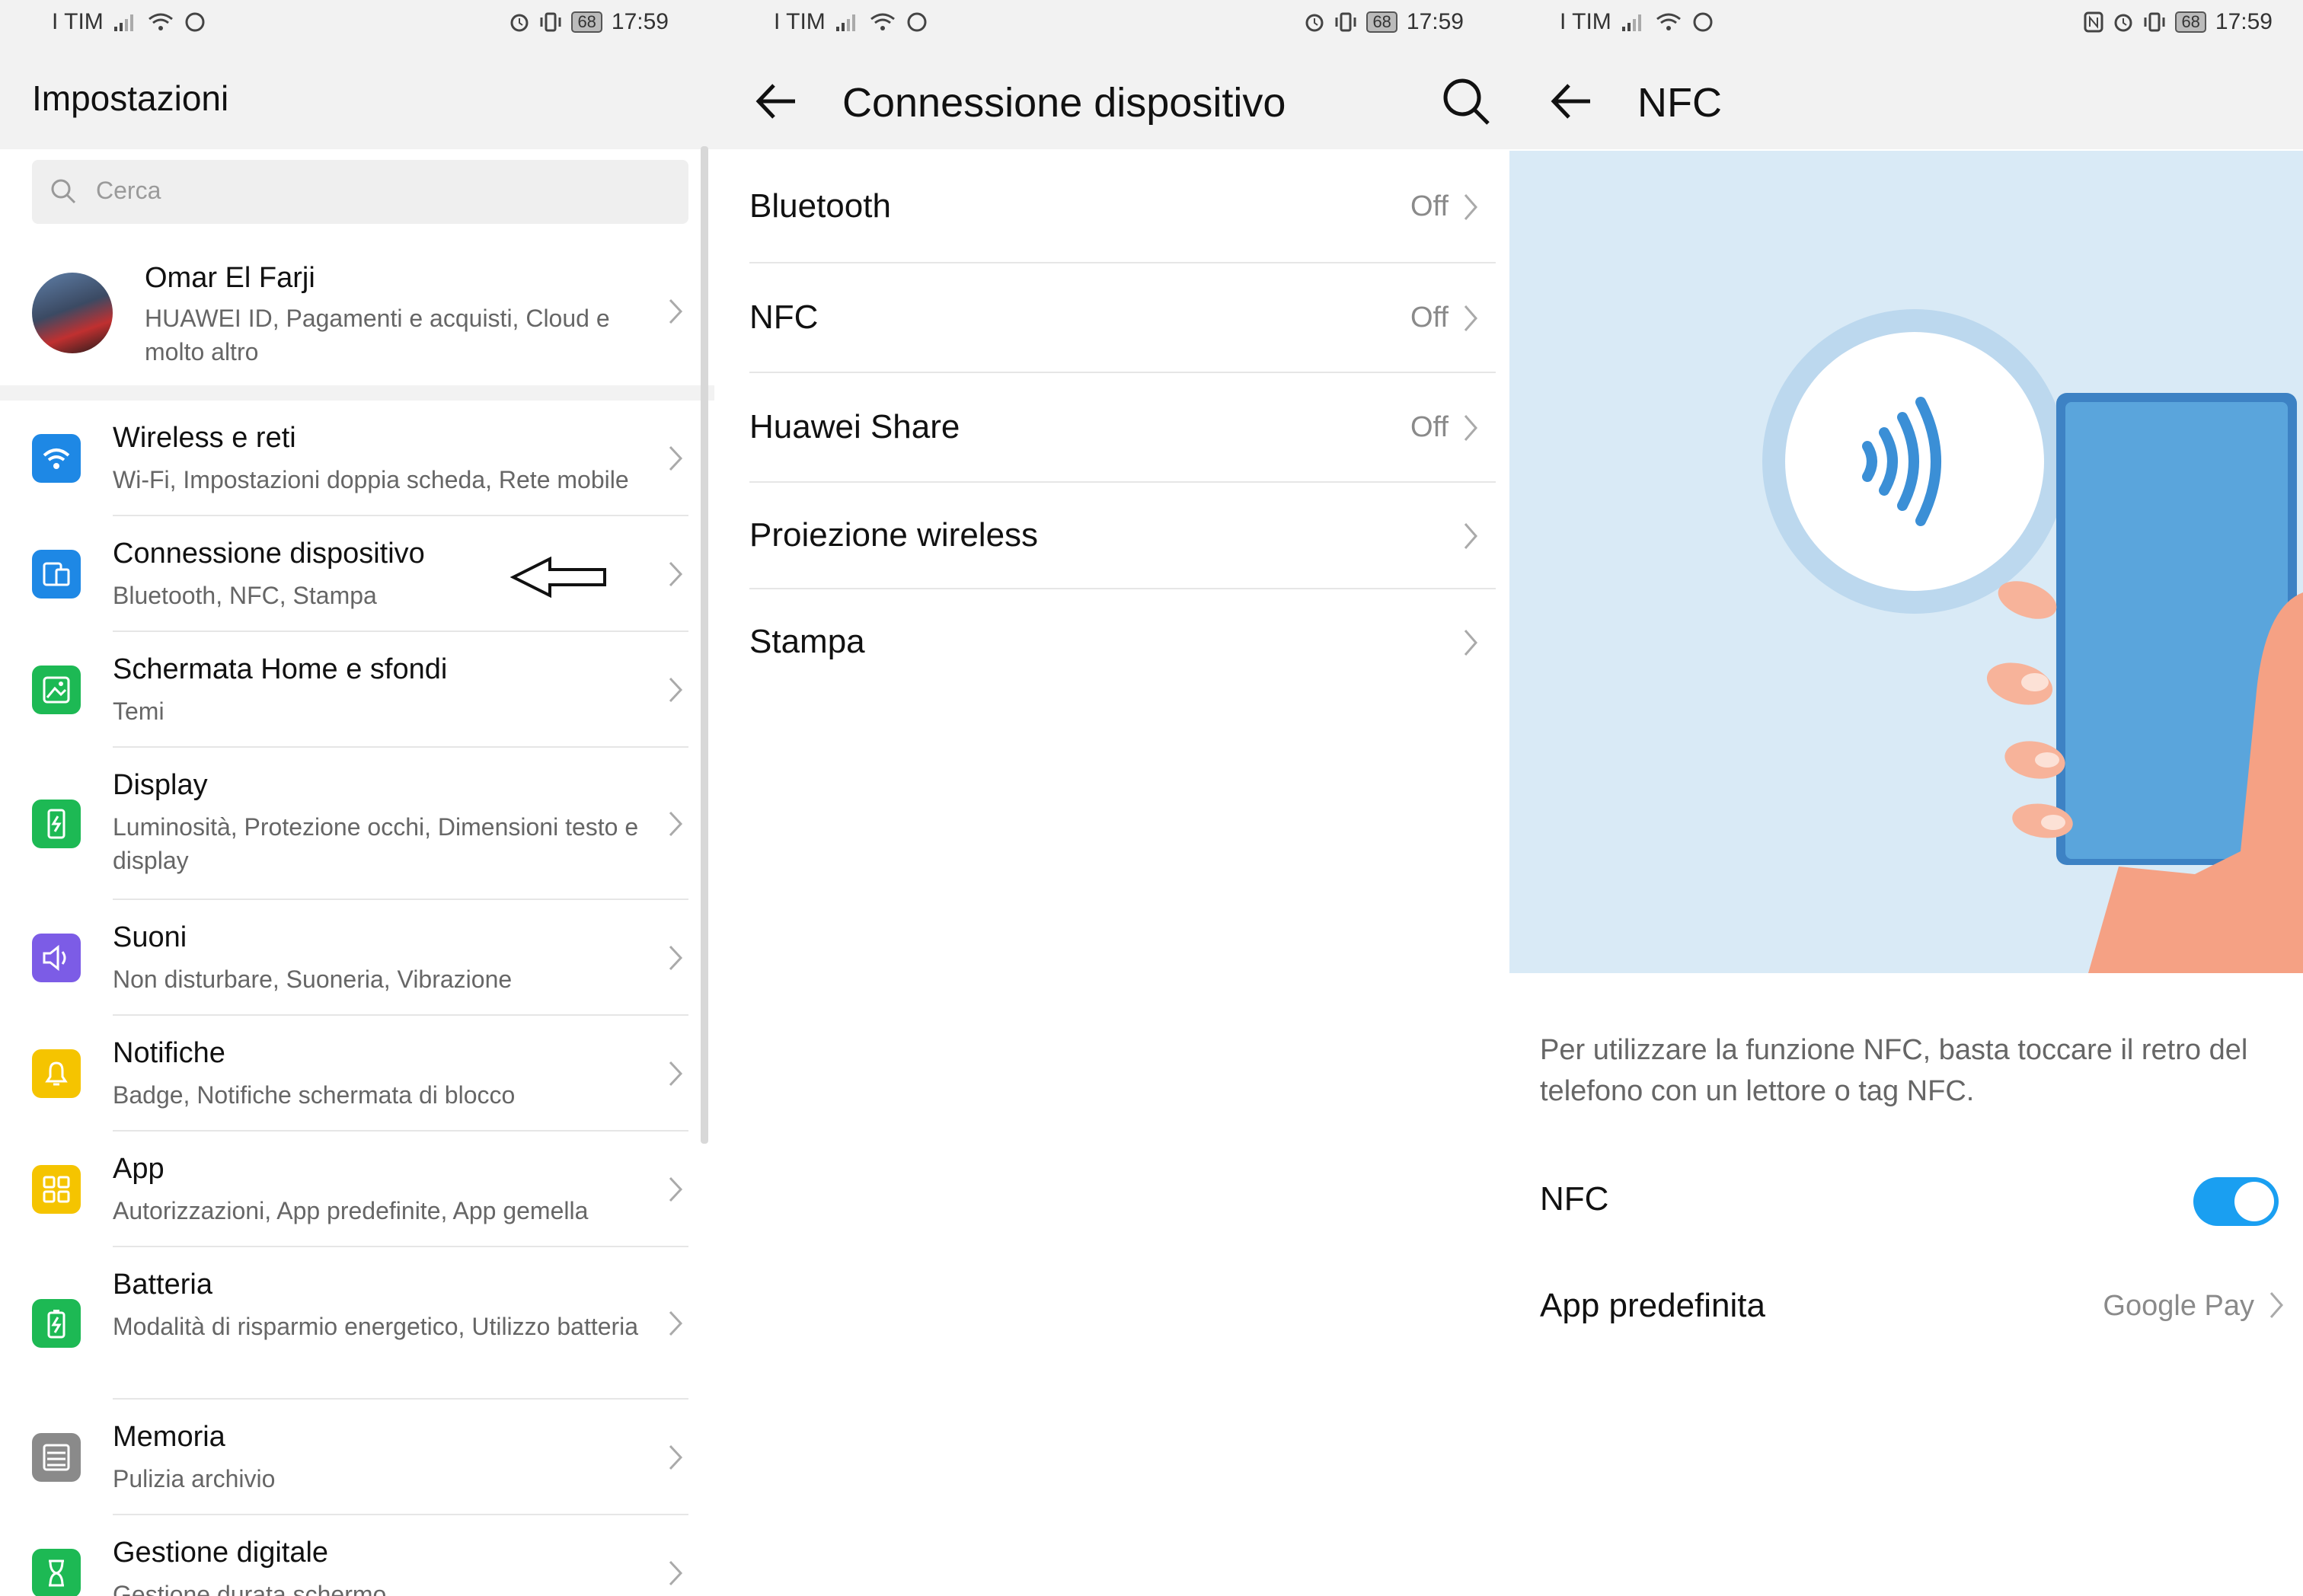 The height and width of the screenshot is (1596, 2303). I want to click on settings-header: Impostazioni, so click(357, 99).